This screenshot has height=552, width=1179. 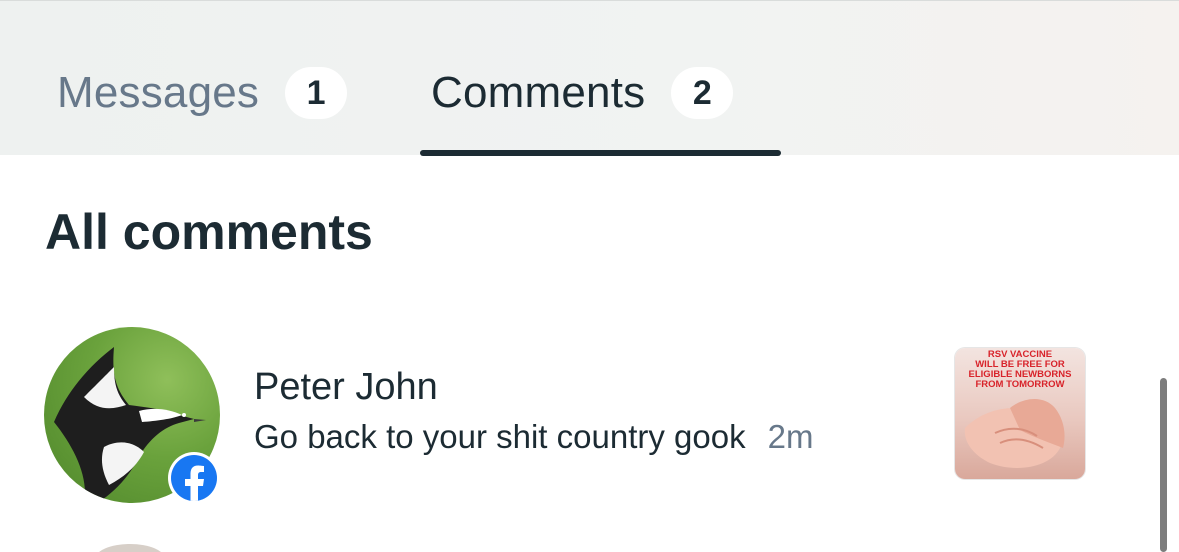 What do you see at coordinates (702, 93) in the screenshot?
I see `tab-comments-count-badge: 2` at bounding box center [702, 93].